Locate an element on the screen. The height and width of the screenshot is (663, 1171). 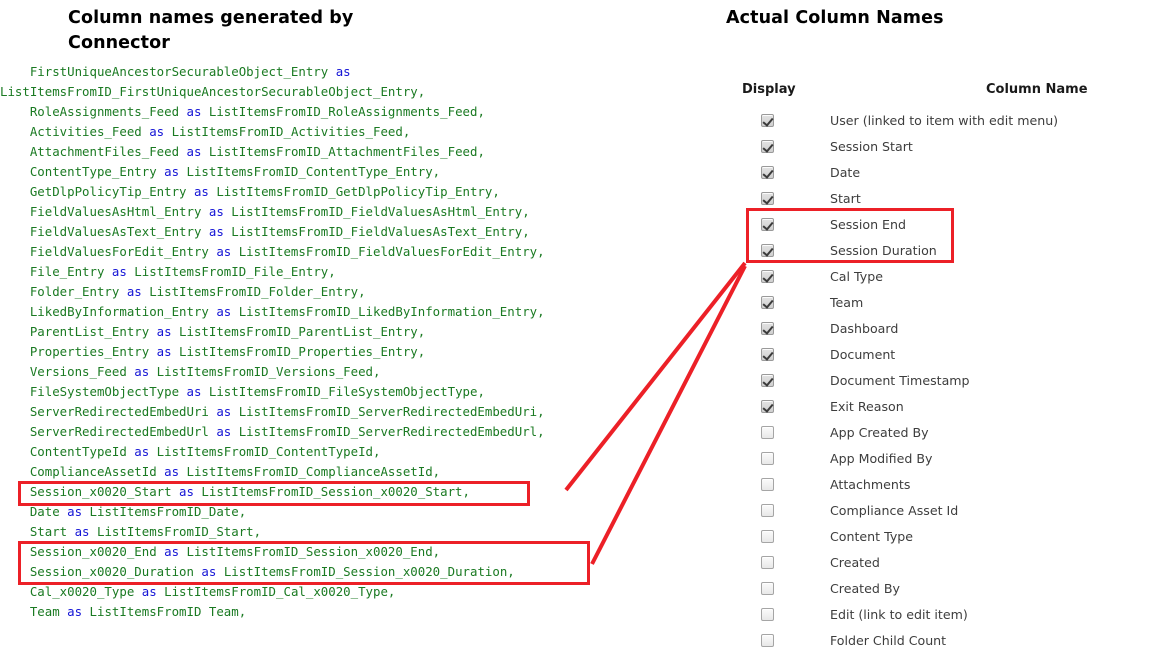
column-row: Start is located at coordinates (952, 198).